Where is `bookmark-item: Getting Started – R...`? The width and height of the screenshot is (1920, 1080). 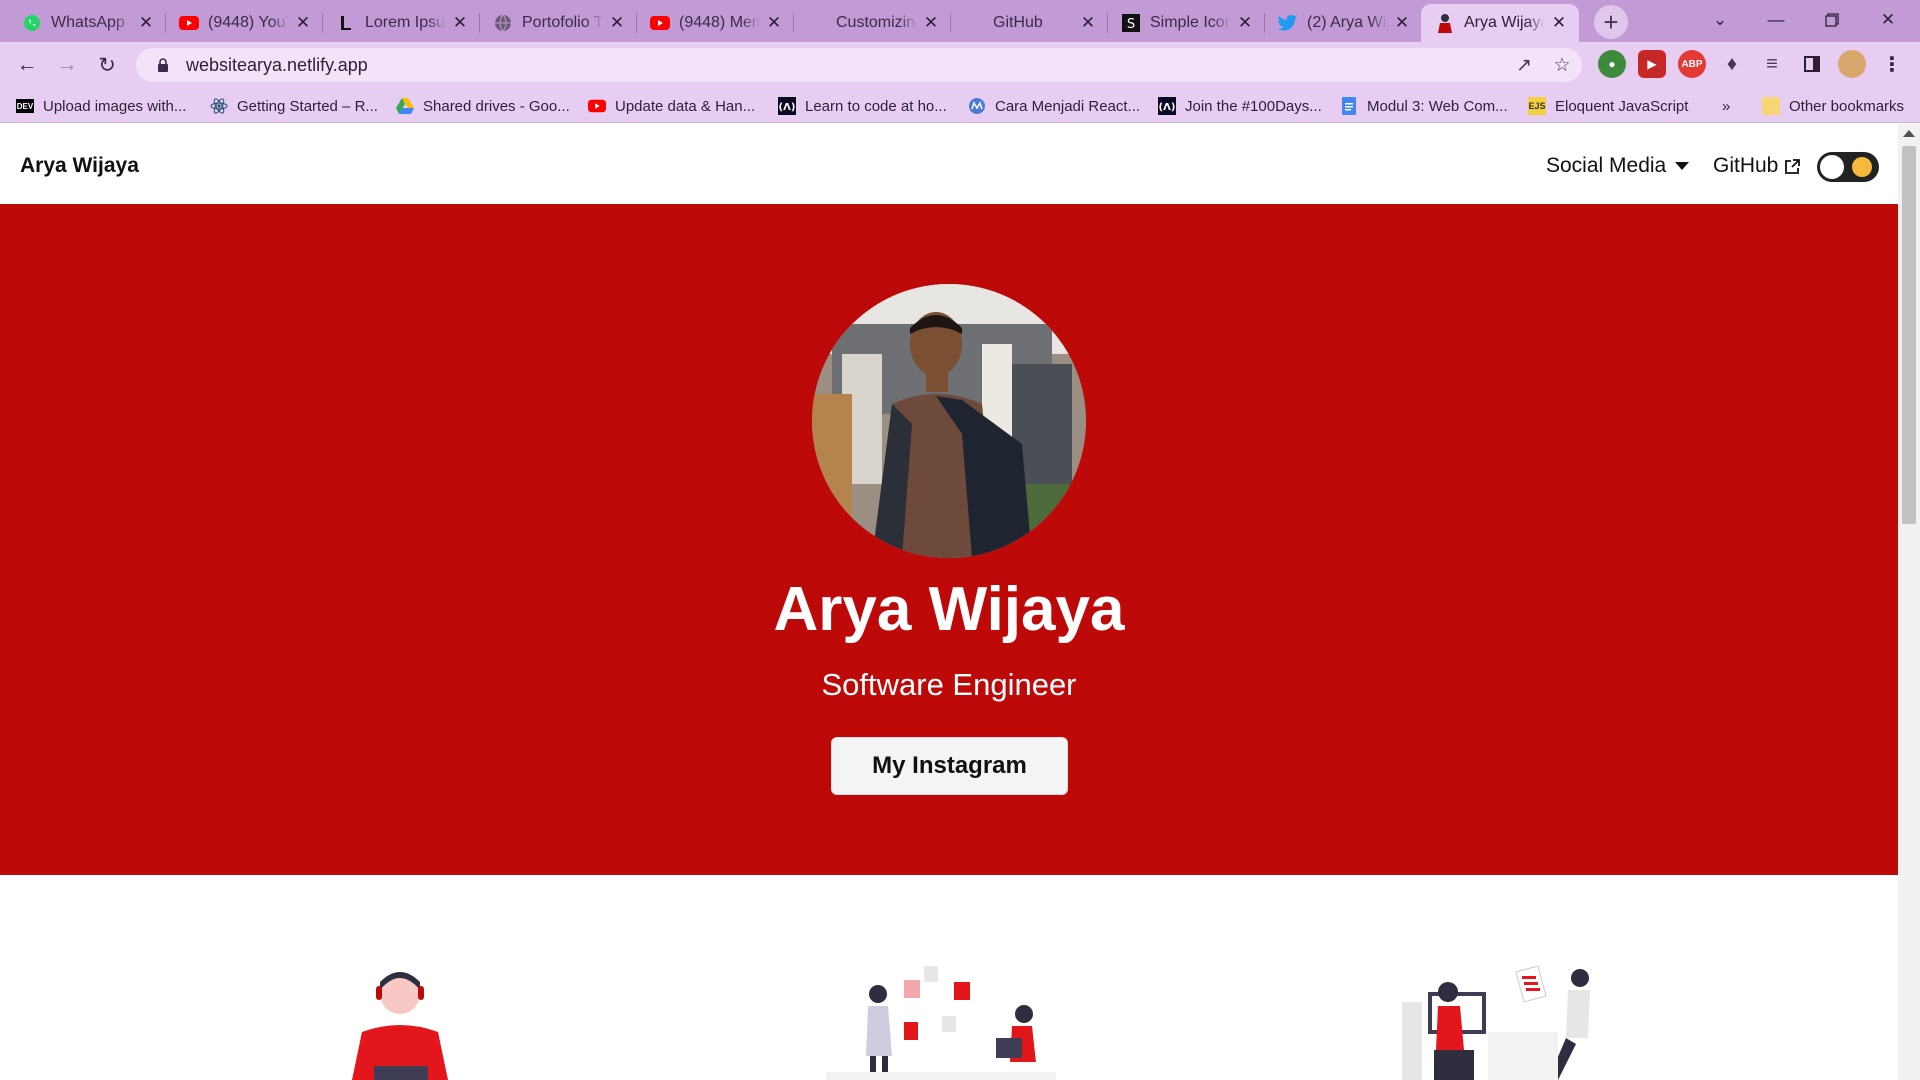
bookmark-item: Getting Started – R... is located at coordinates (294, 106).